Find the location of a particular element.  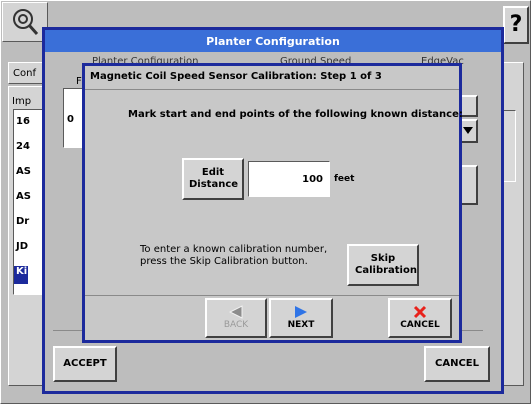

distance-value: 100 is located at coordinates (312, 179).